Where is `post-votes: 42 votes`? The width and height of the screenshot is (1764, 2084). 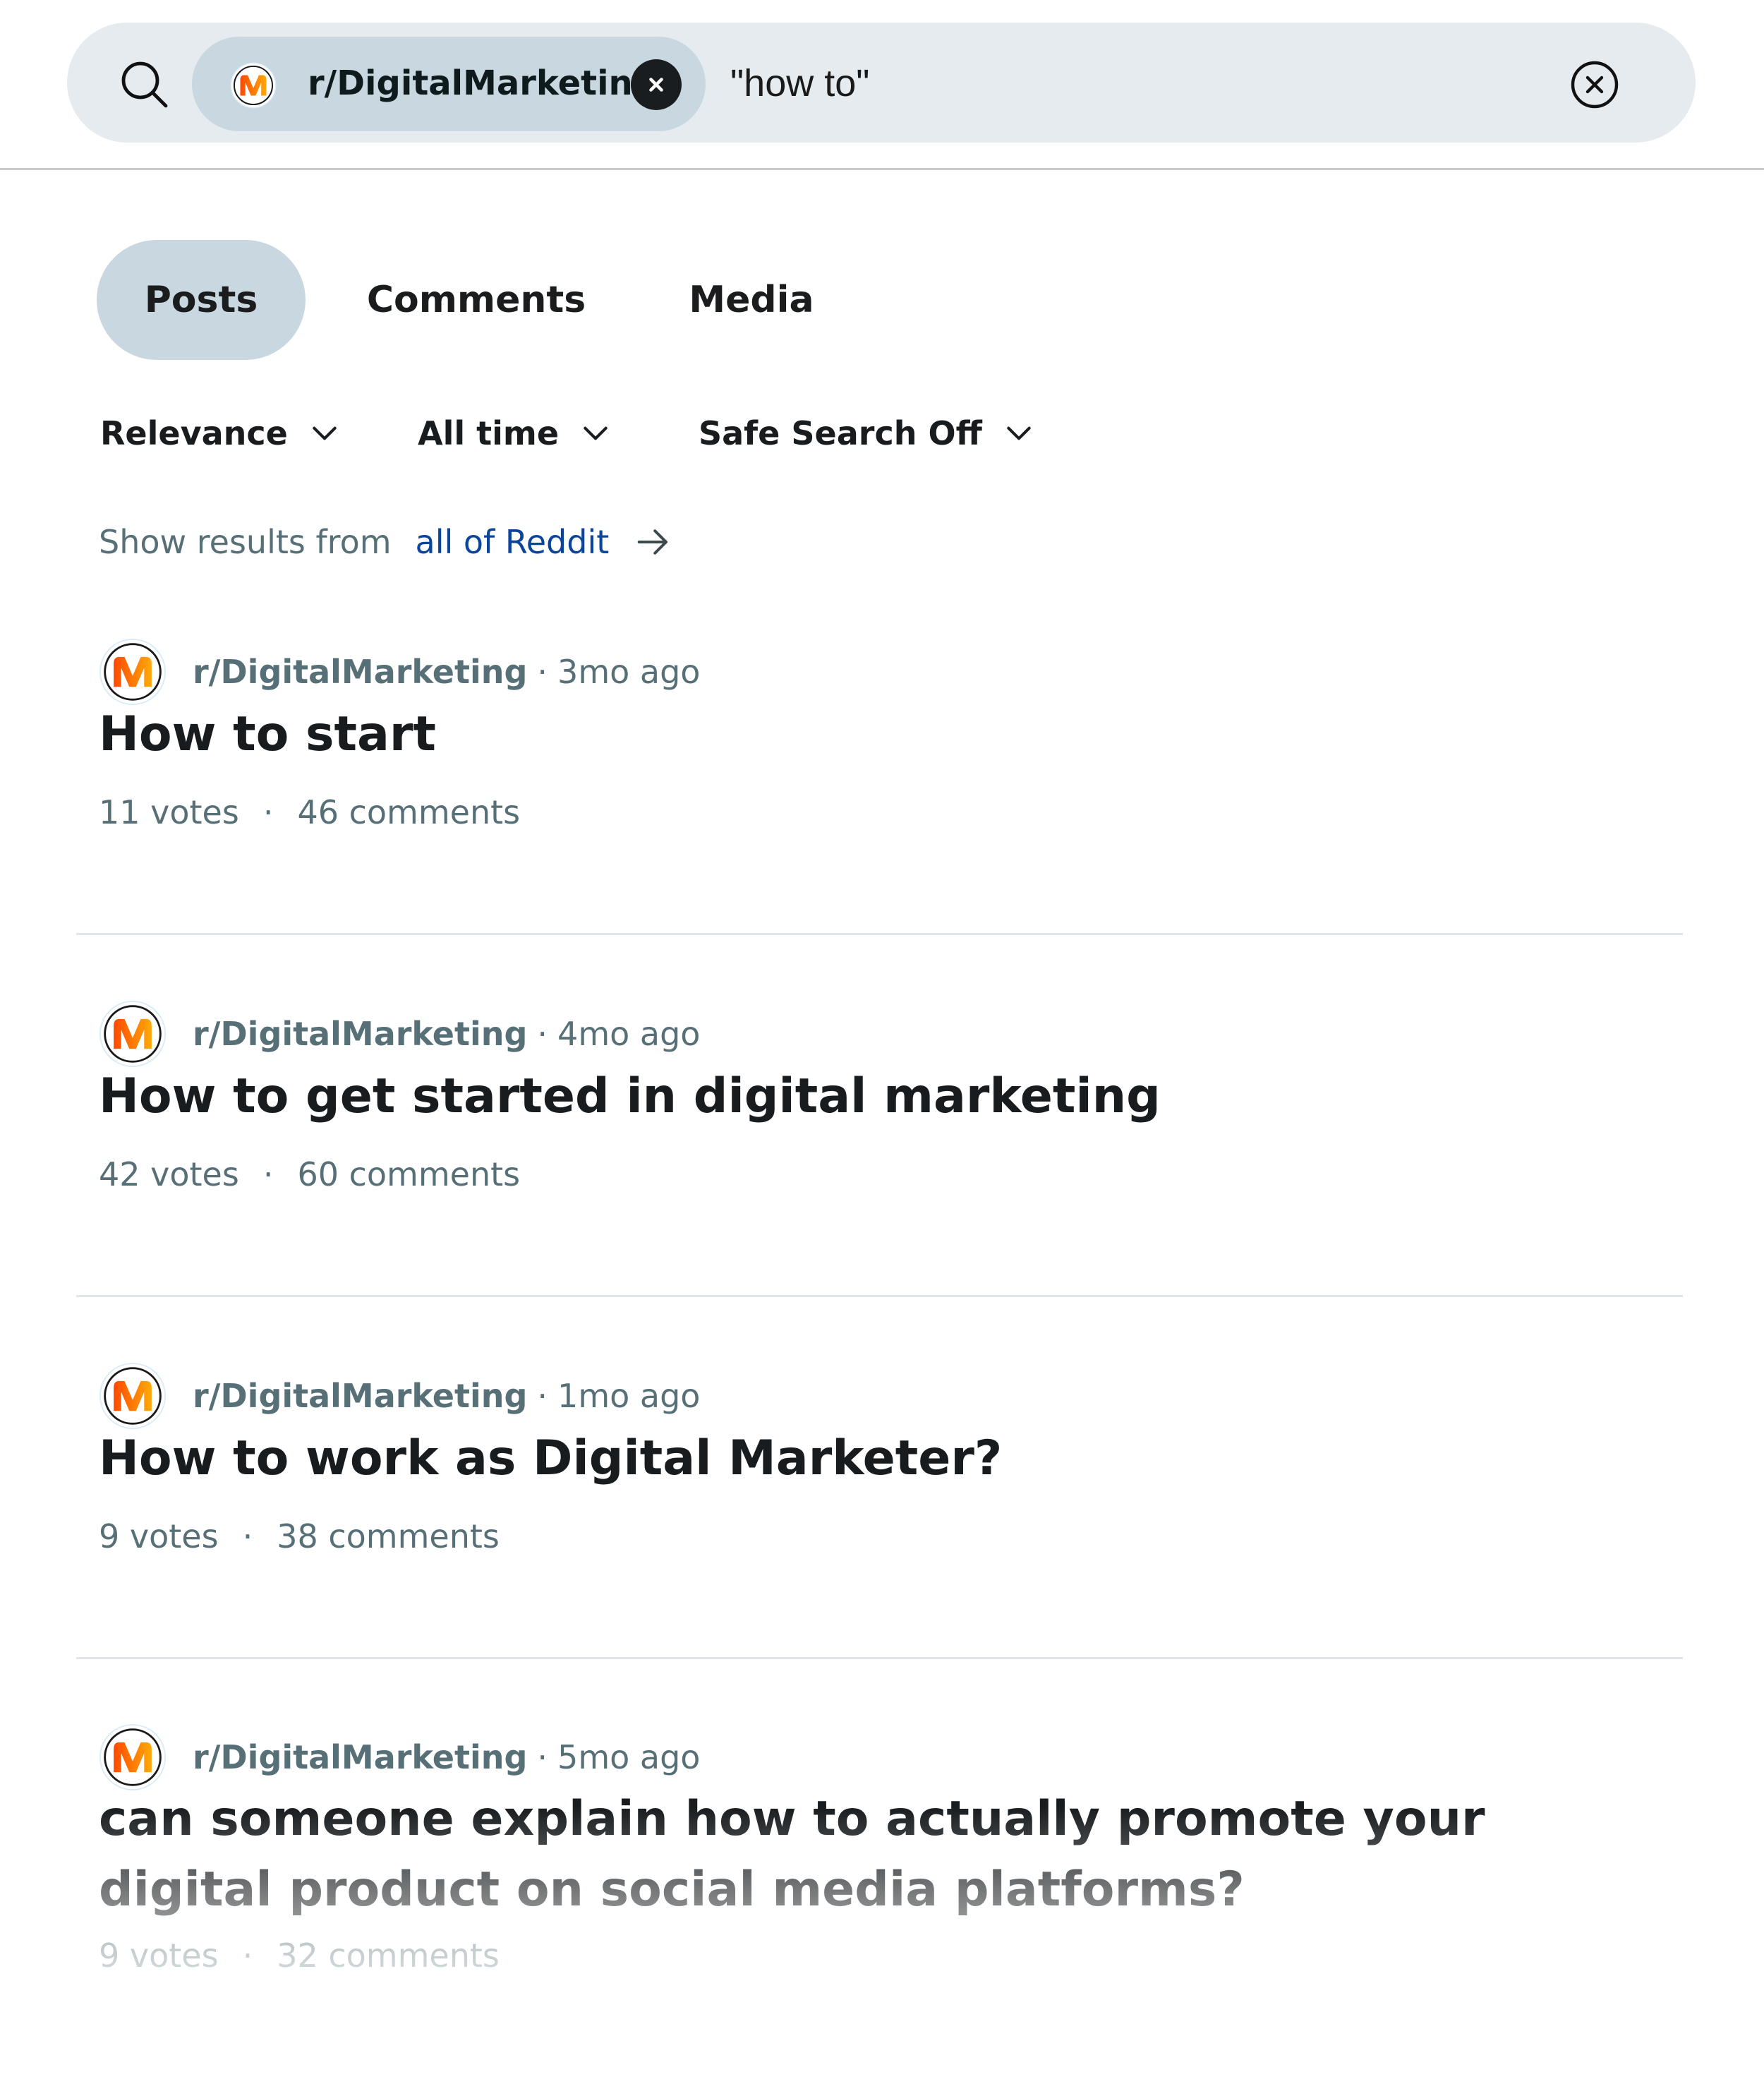
post-votes: 42 votes is located at coordinates (169, 1174).